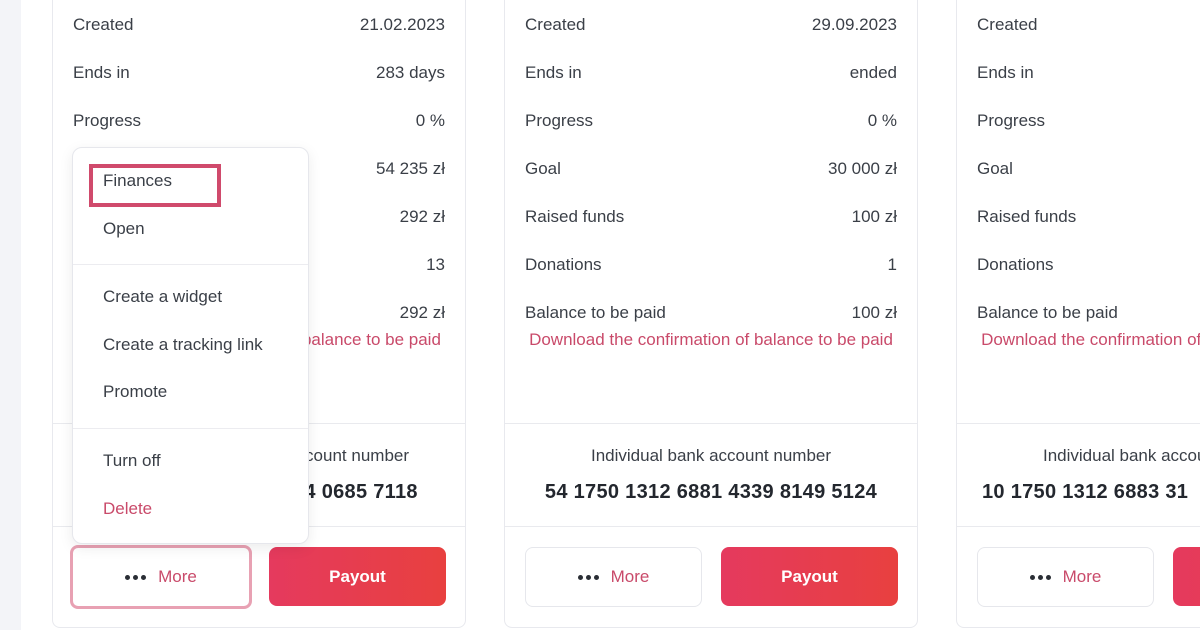  I want to click on row-created: Created, so click(1088, 25).